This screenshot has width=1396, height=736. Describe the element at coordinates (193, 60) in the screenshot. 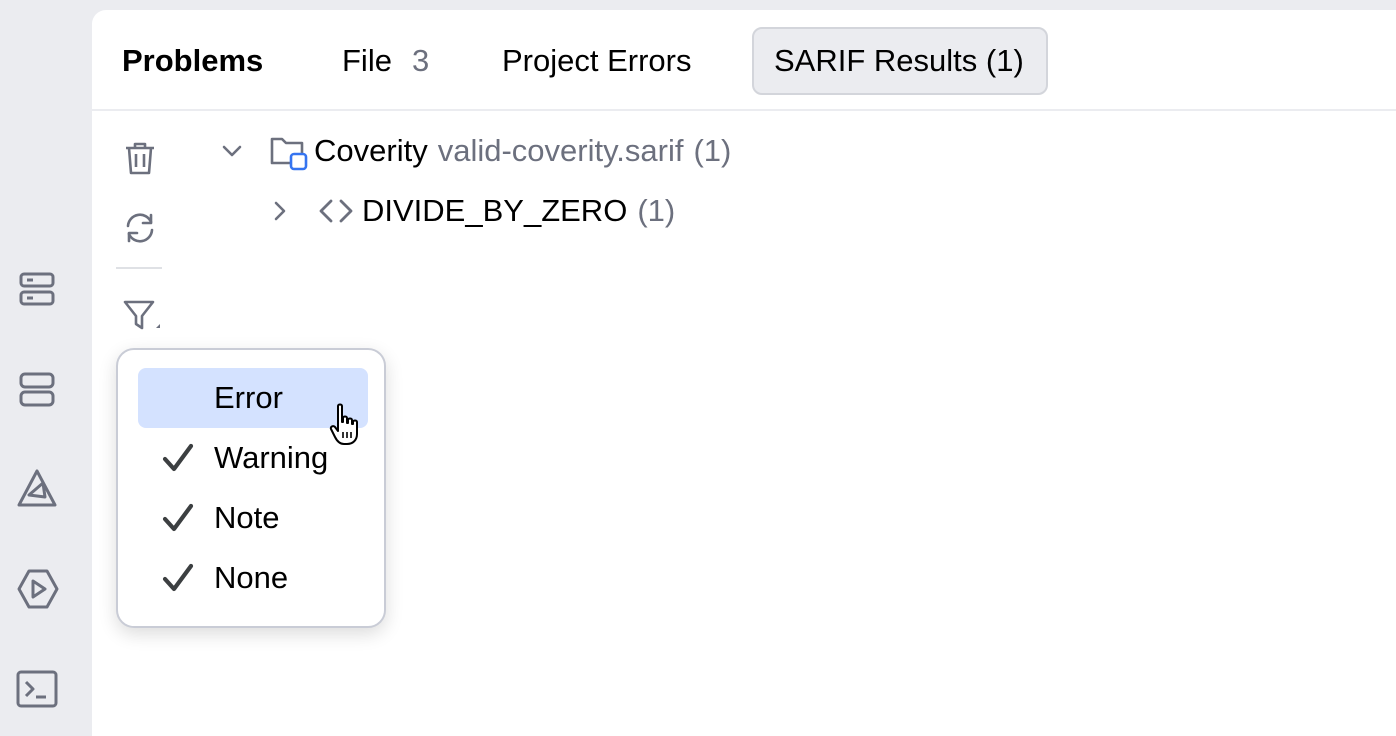

I see `panel-title: Problems` at that location.